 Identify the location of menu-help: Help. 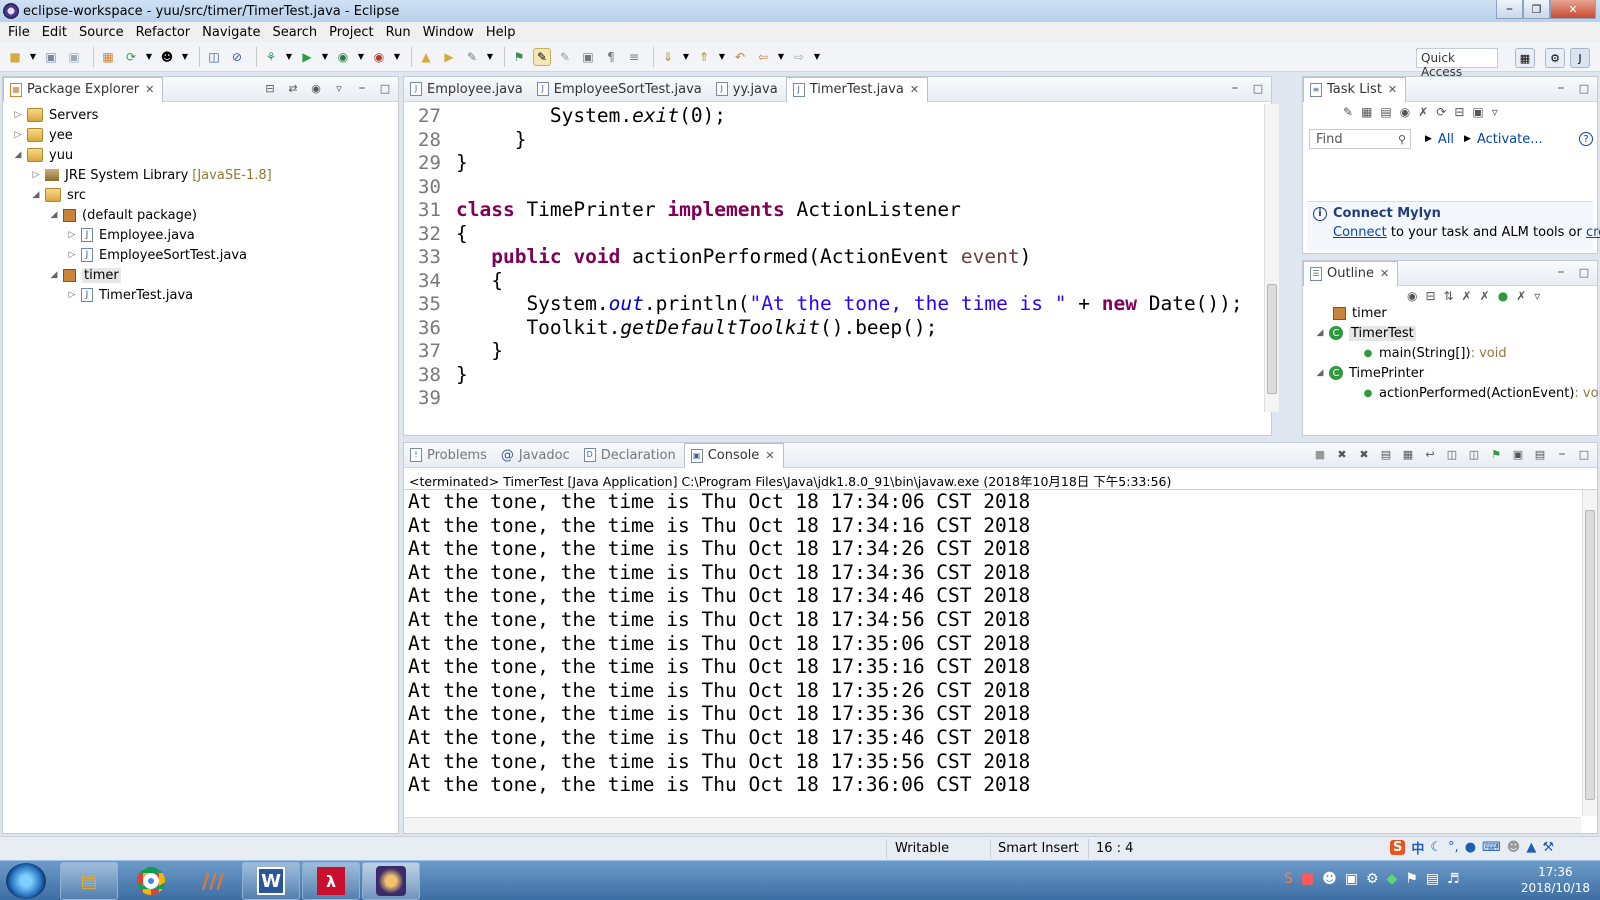
(503, 32).